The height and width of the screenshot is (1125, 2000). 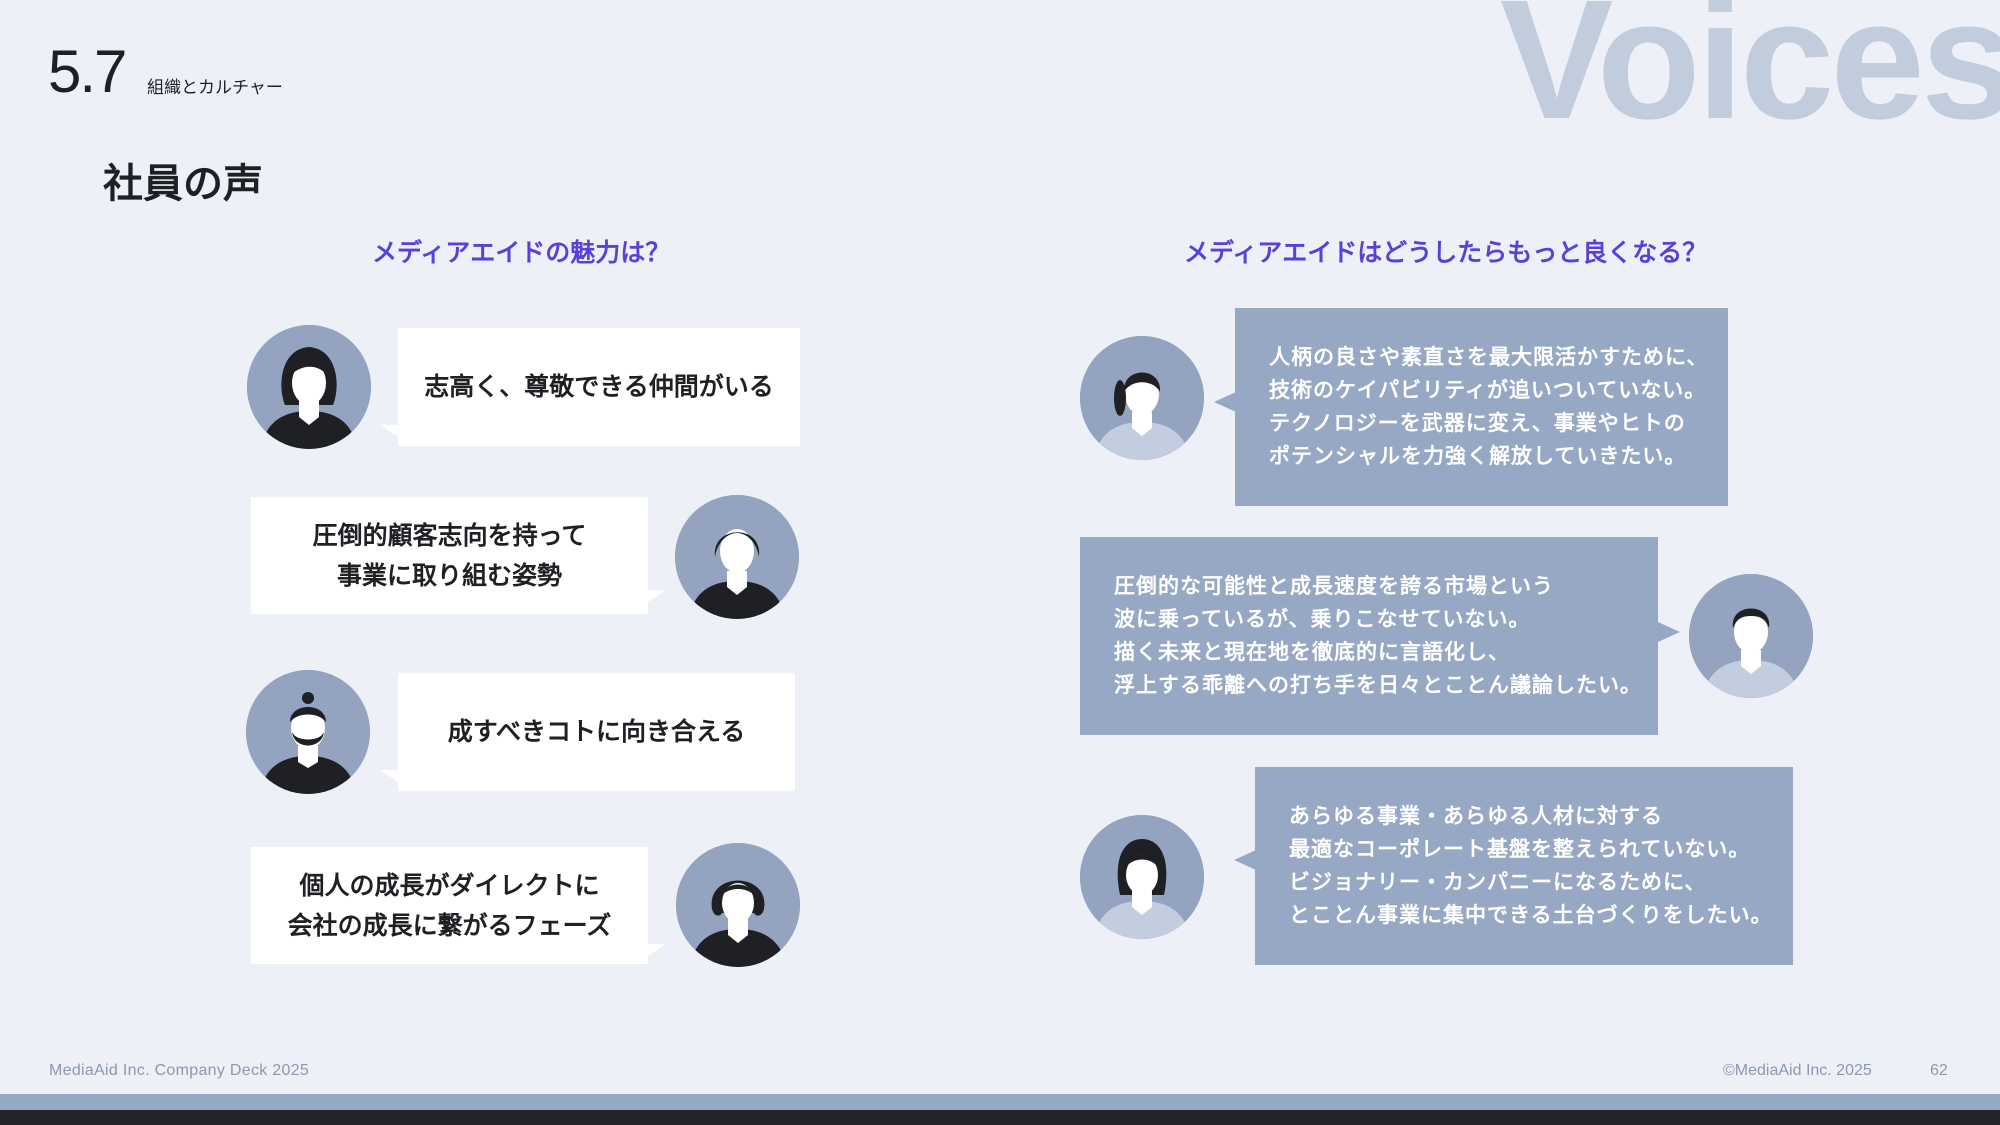 I want to click on bubble-text: 圧倒的顧客志向を持って 事業に取り組む姿勢, so click(x=450, y=556).